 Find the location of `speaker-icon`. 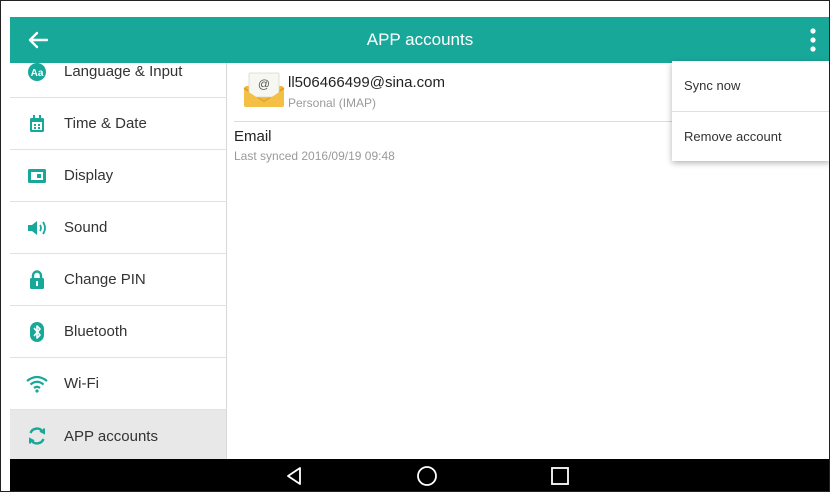

speaker-icon is located at coordinates (37, 228).